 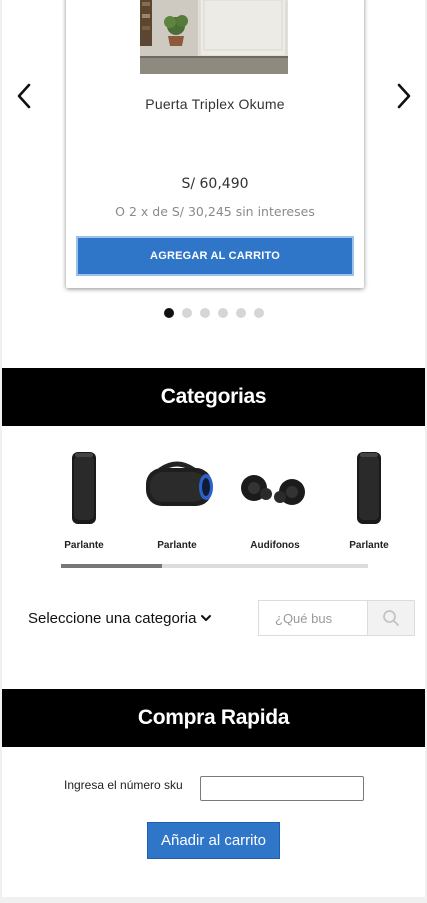 I want to click on carousel-prev-button, so click(x=24, y=96).